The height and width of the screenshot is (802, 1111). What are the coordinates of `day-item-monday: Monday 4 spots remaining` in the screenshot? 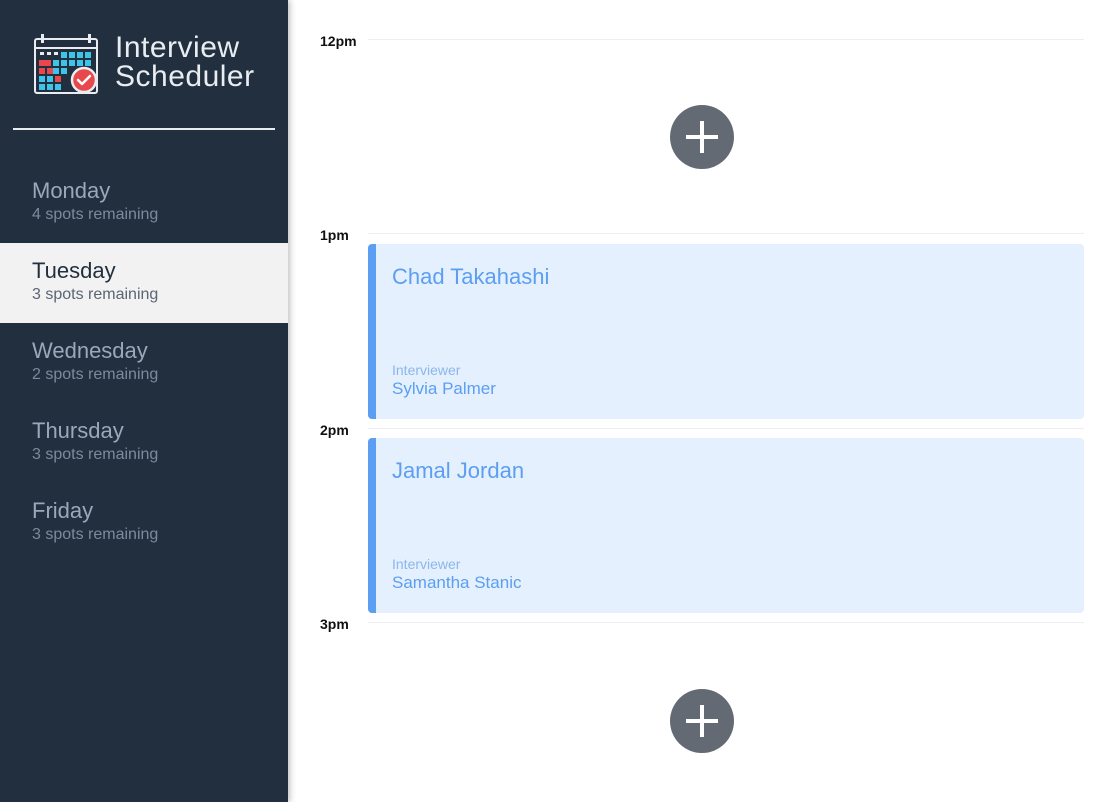 It's located at (144, 203).